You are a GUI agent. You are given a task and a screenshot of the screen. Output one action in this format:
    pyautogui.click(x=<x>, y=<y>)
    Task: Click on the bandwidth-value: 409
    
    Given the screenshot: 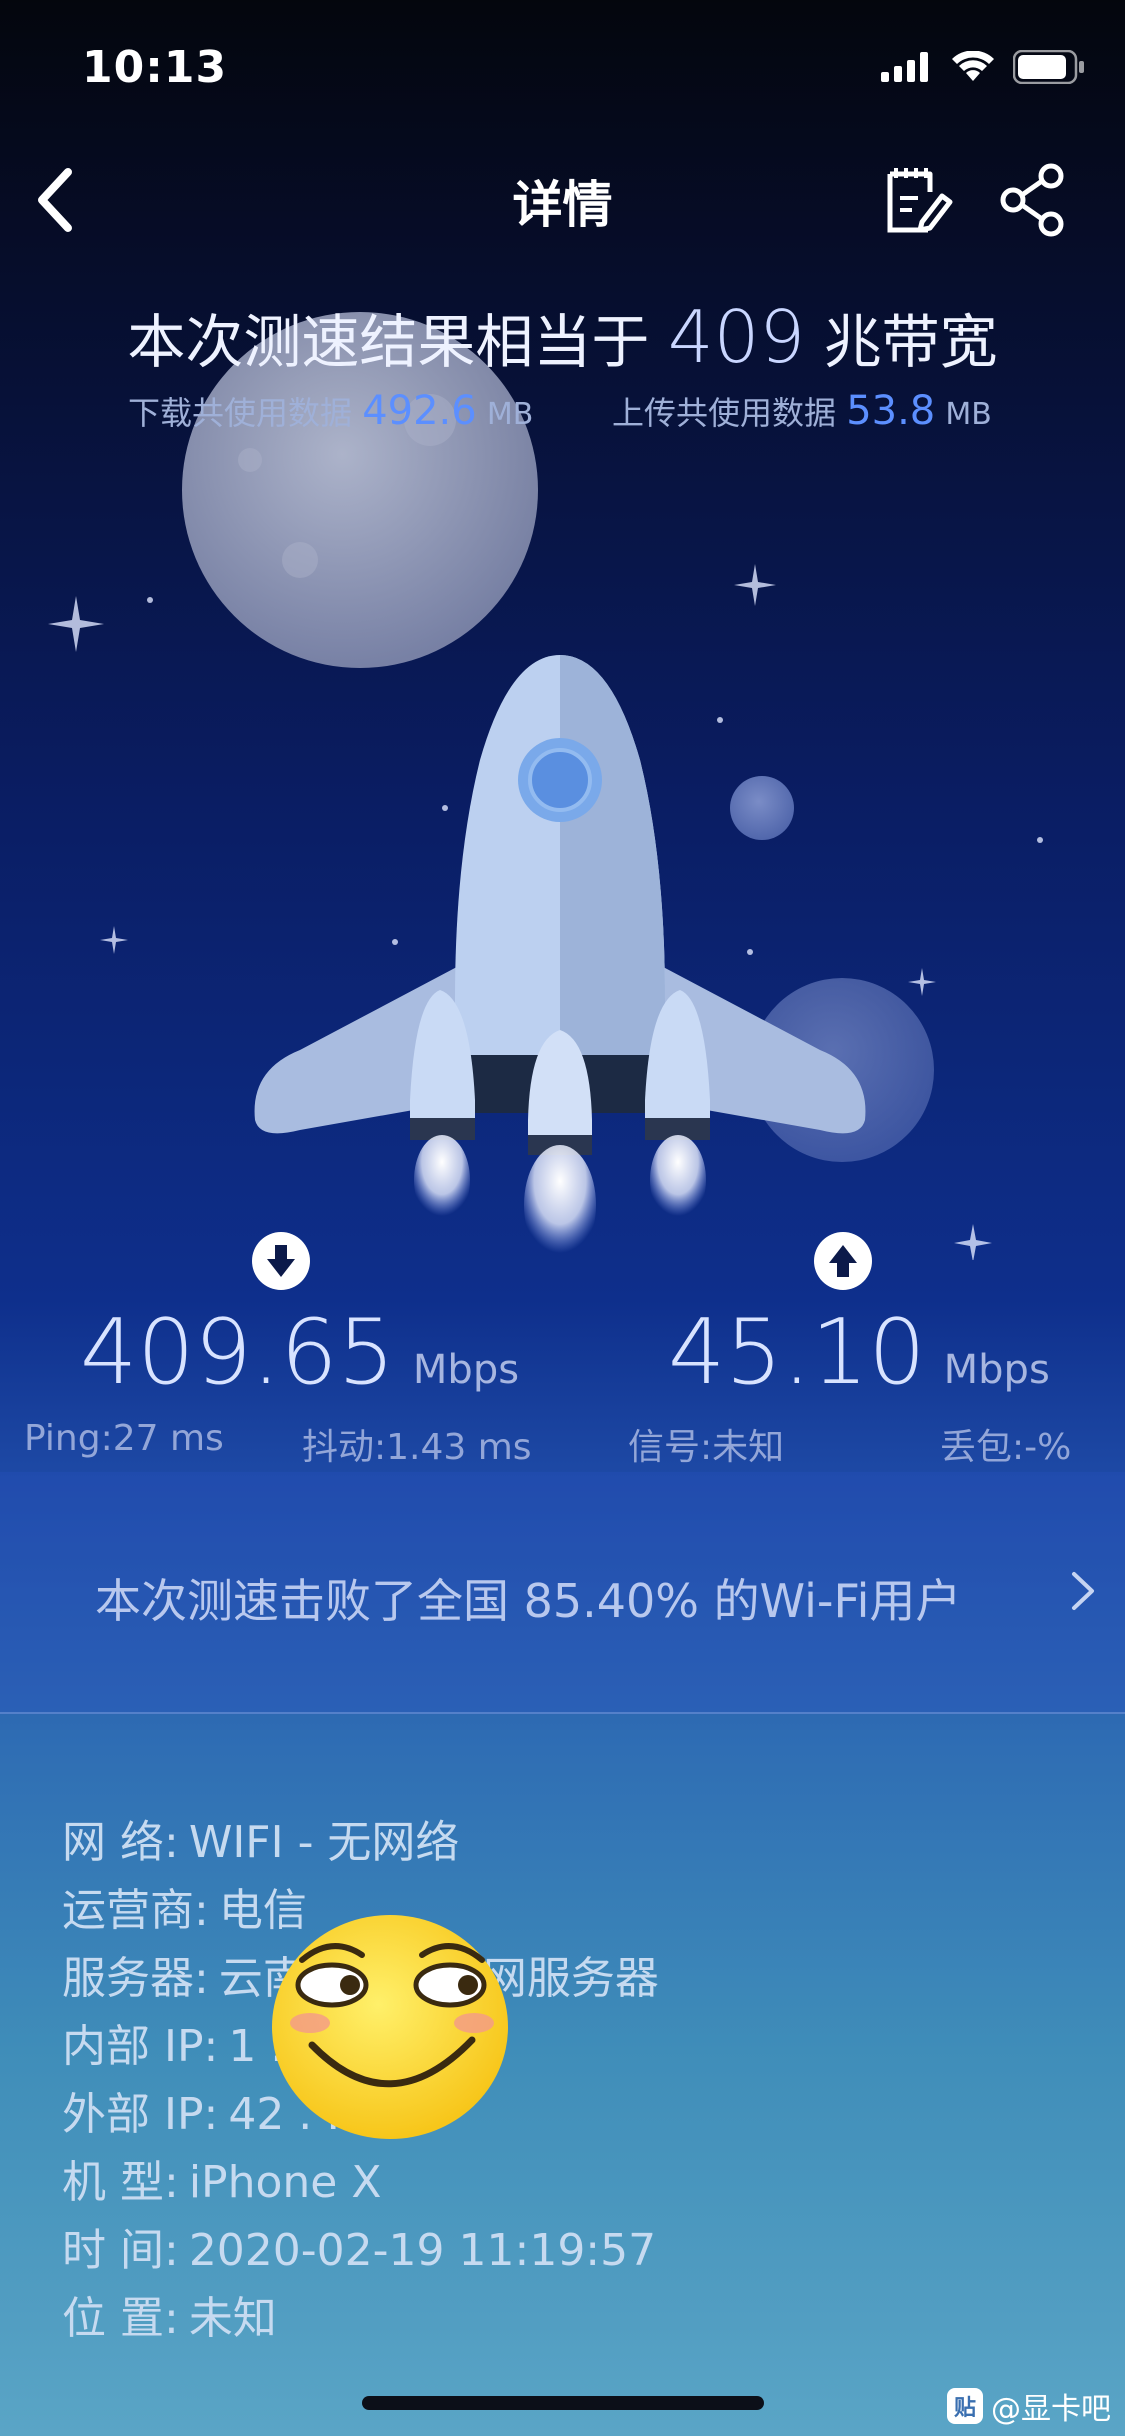 What is the action you would take?
    pyautogui.click(x=736, y=337)
    